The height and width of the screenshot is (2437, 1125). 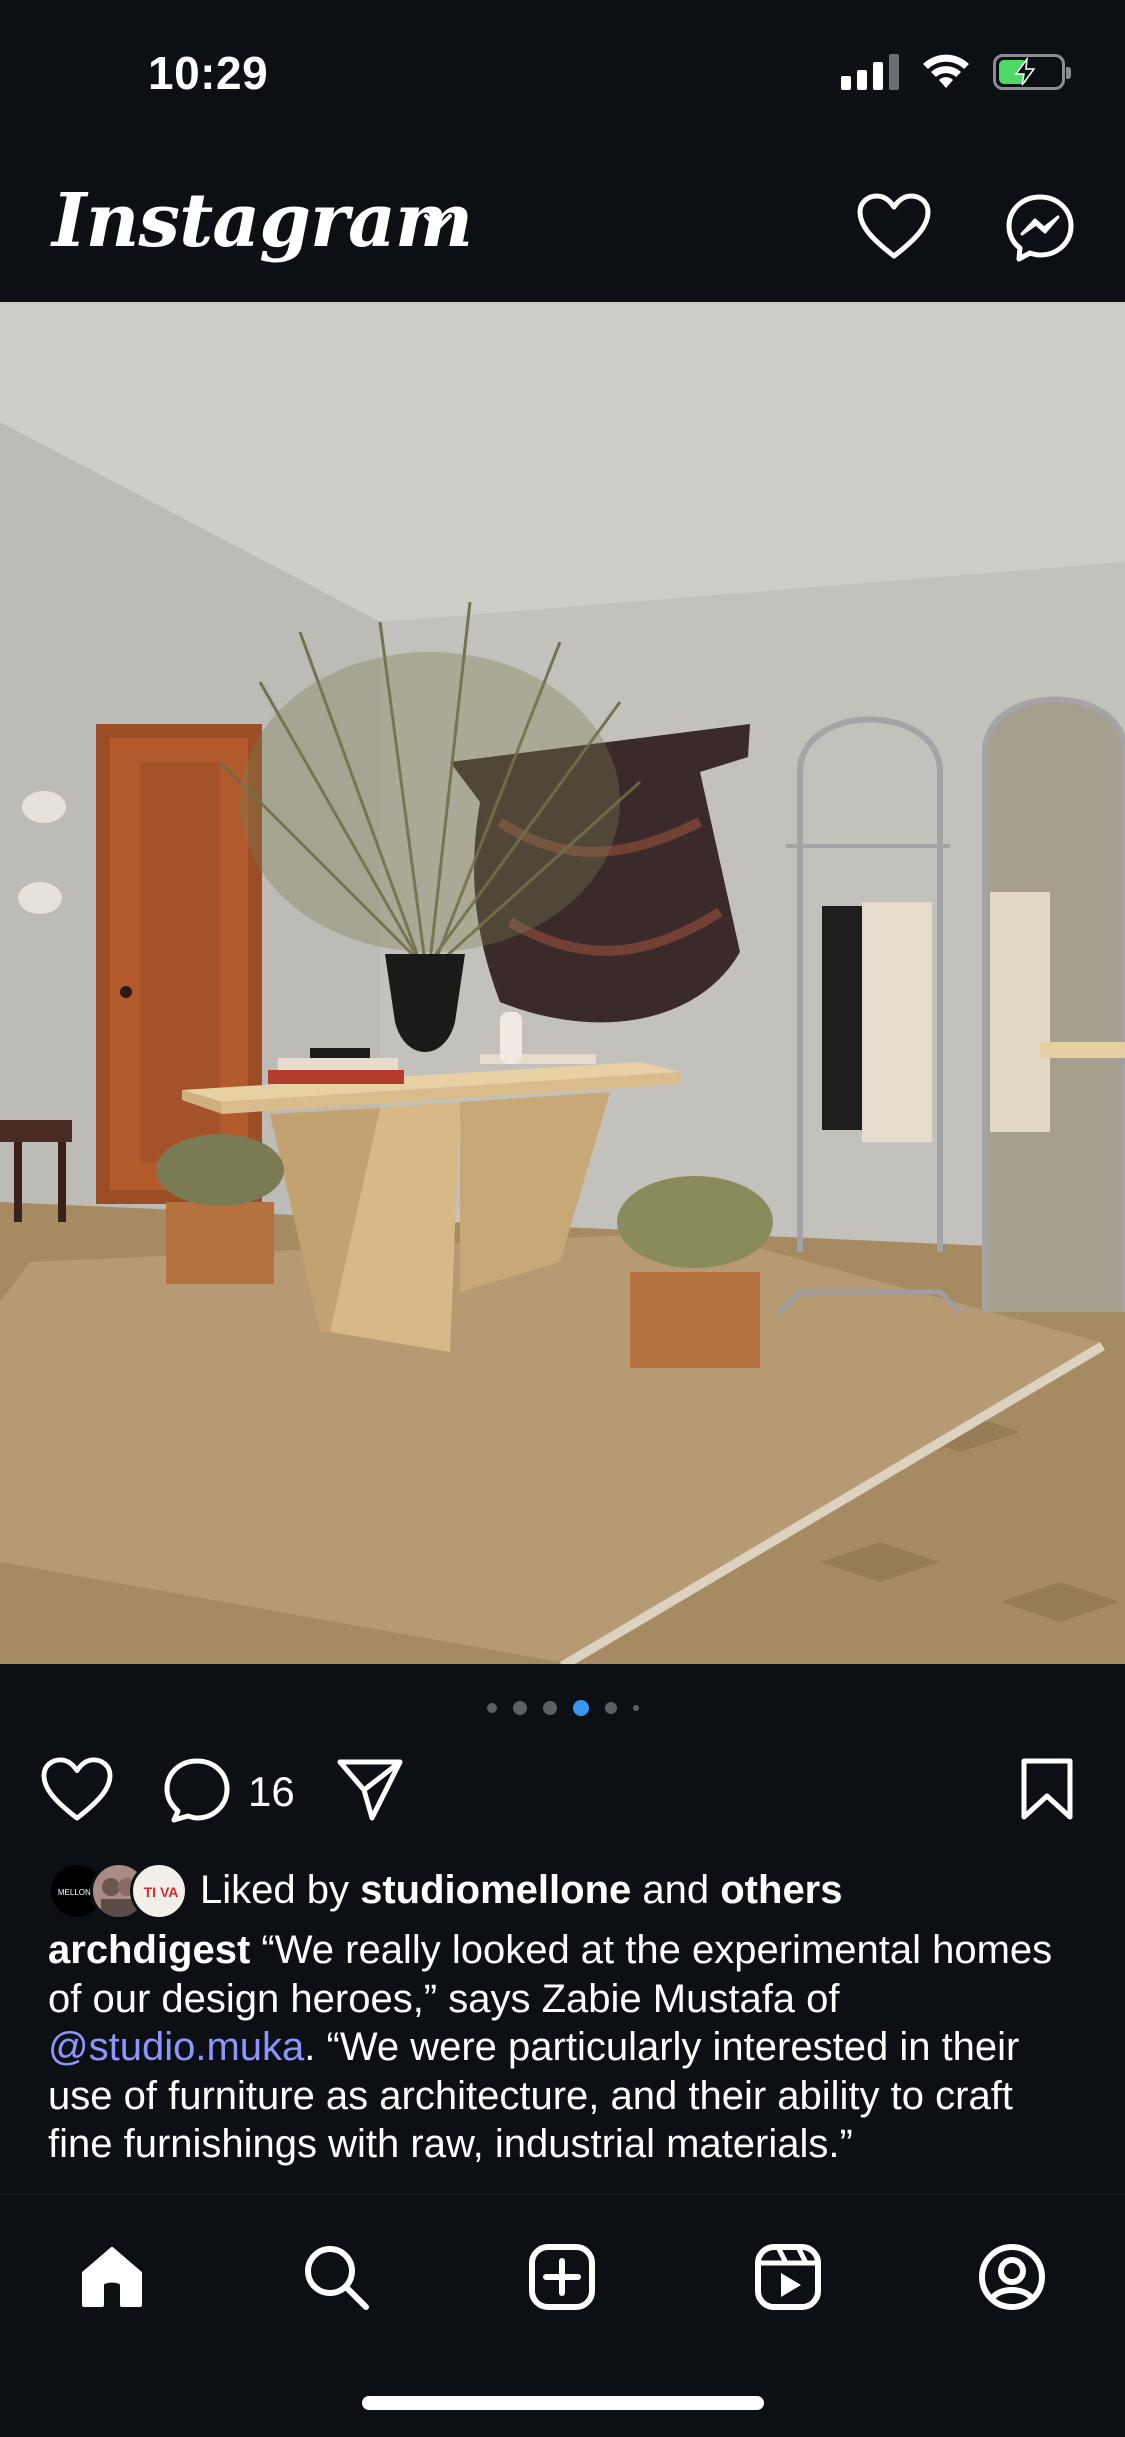 What do you see at coordinates (197, 1790) in the screenshot?
I see `comment-icon` at bounding box center [197, 1790].